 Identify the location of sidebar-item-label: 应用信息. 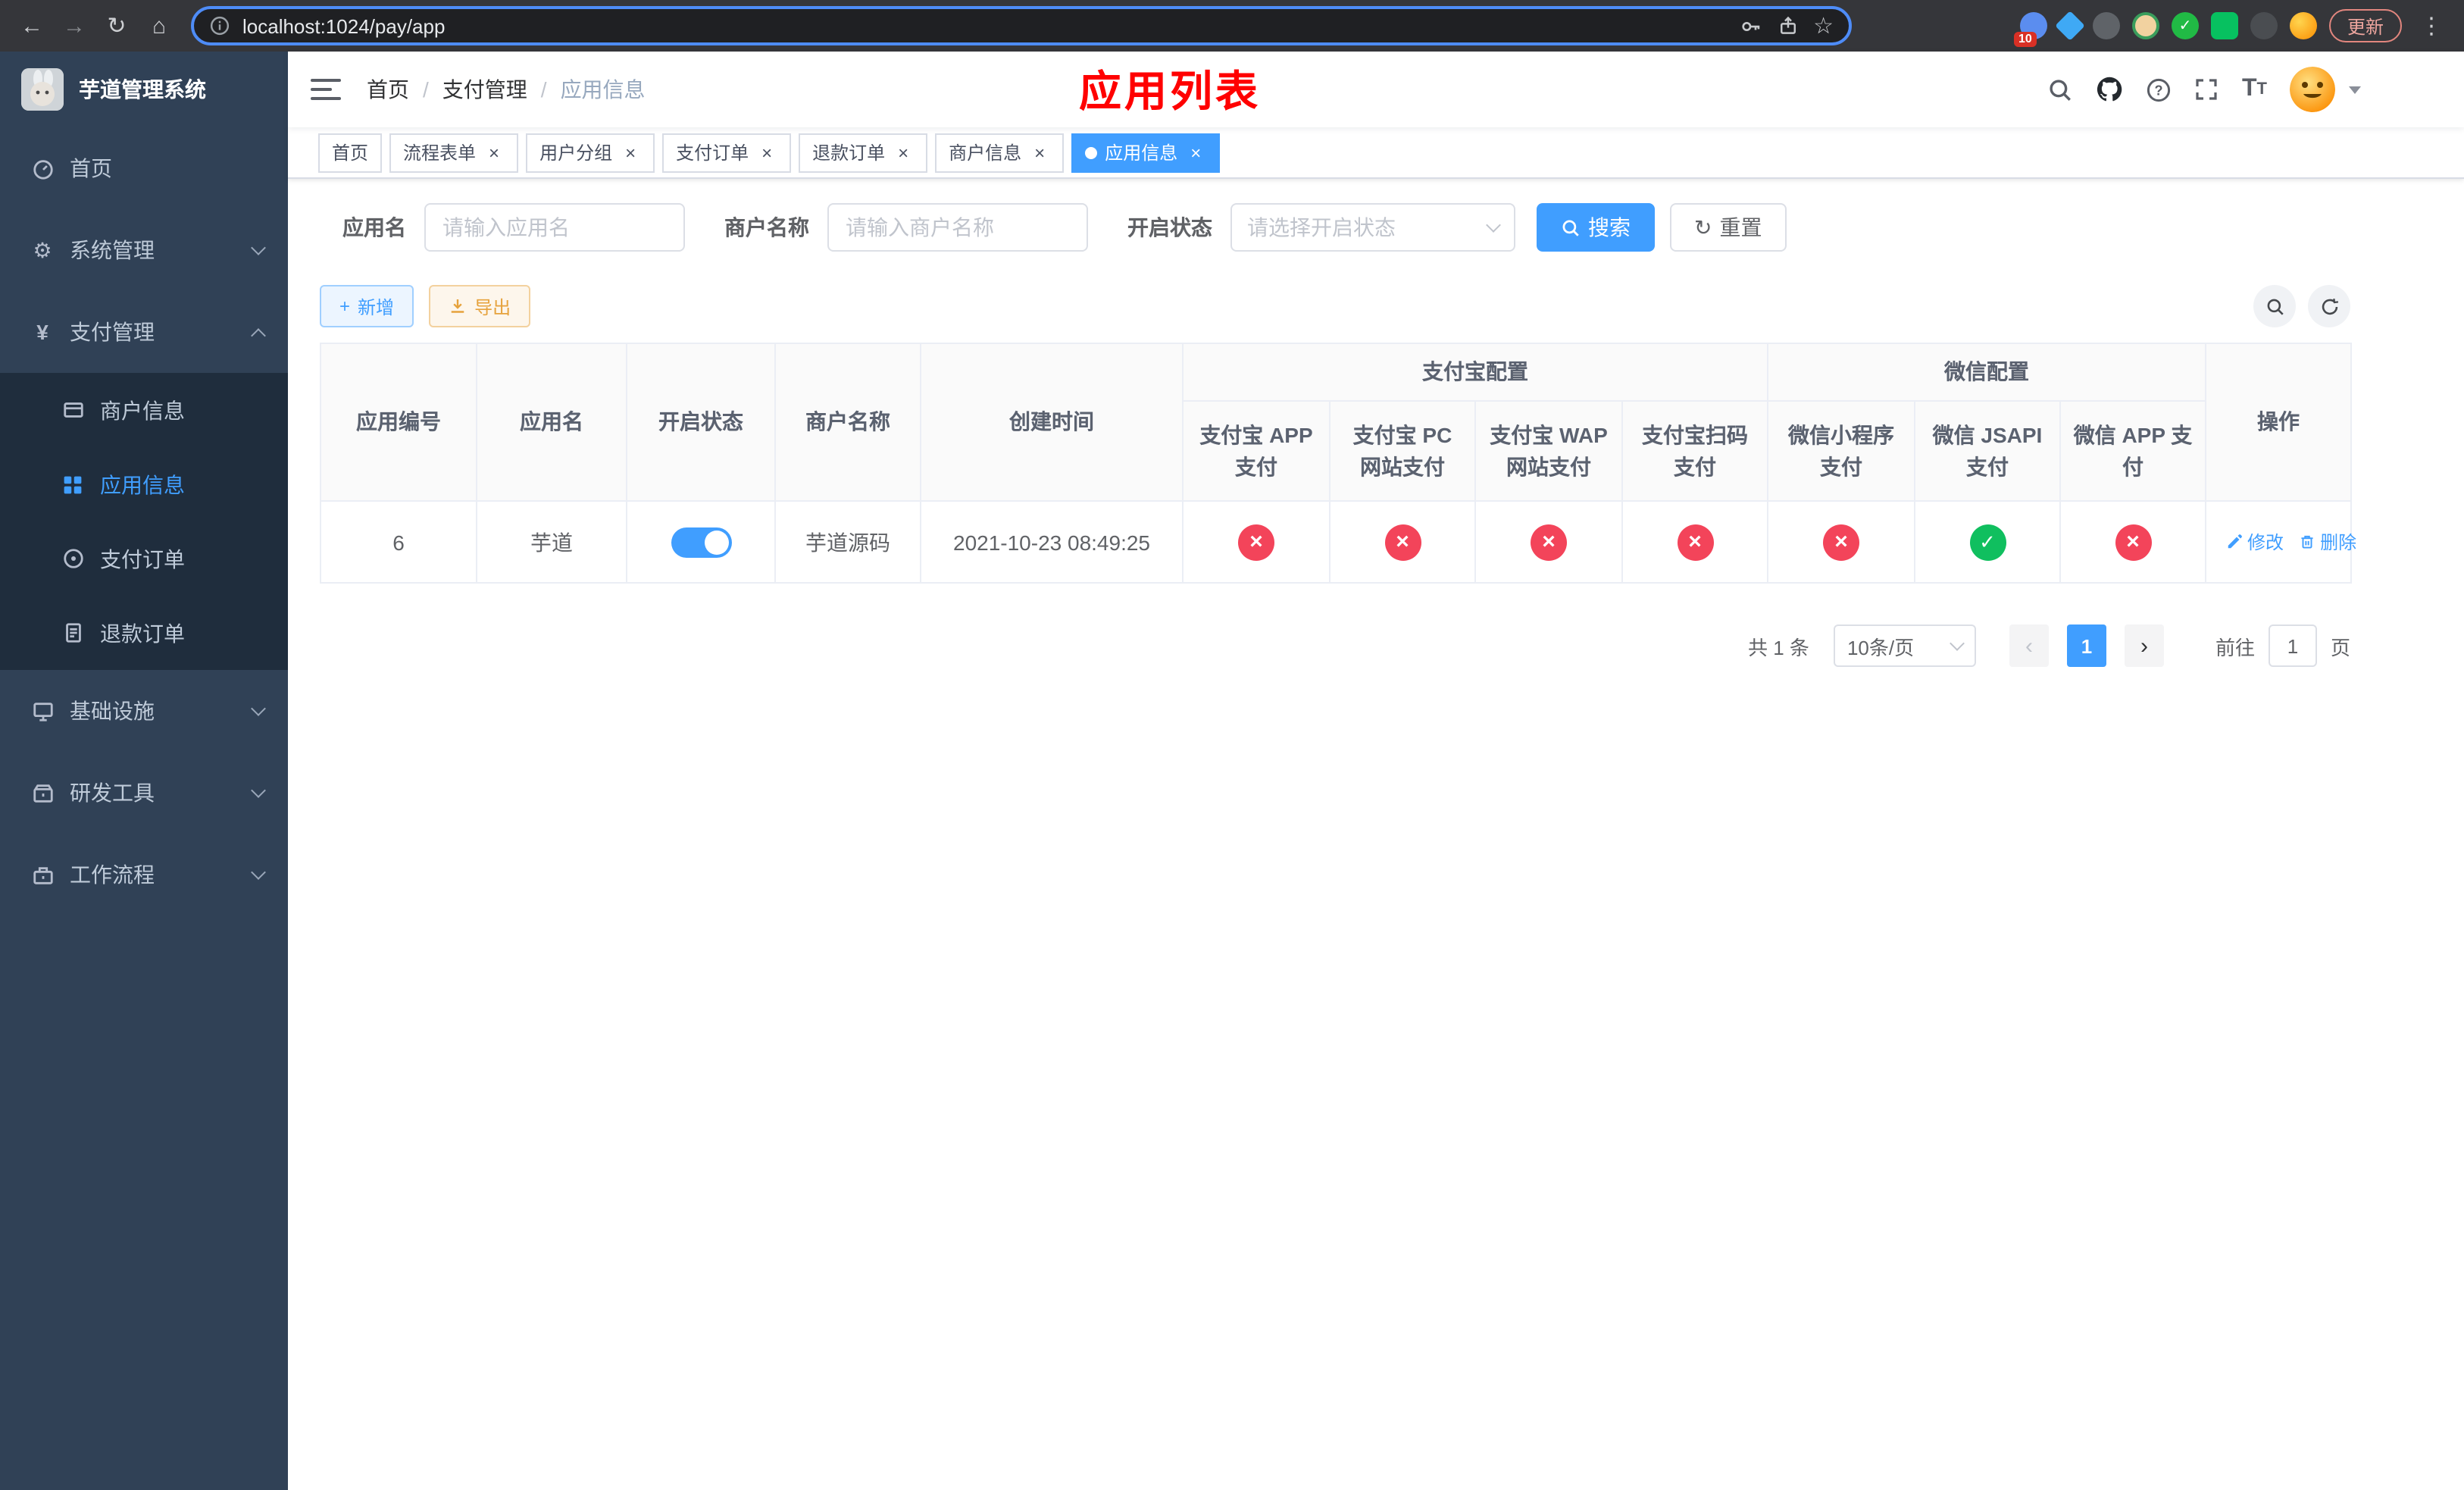
(142, 484).